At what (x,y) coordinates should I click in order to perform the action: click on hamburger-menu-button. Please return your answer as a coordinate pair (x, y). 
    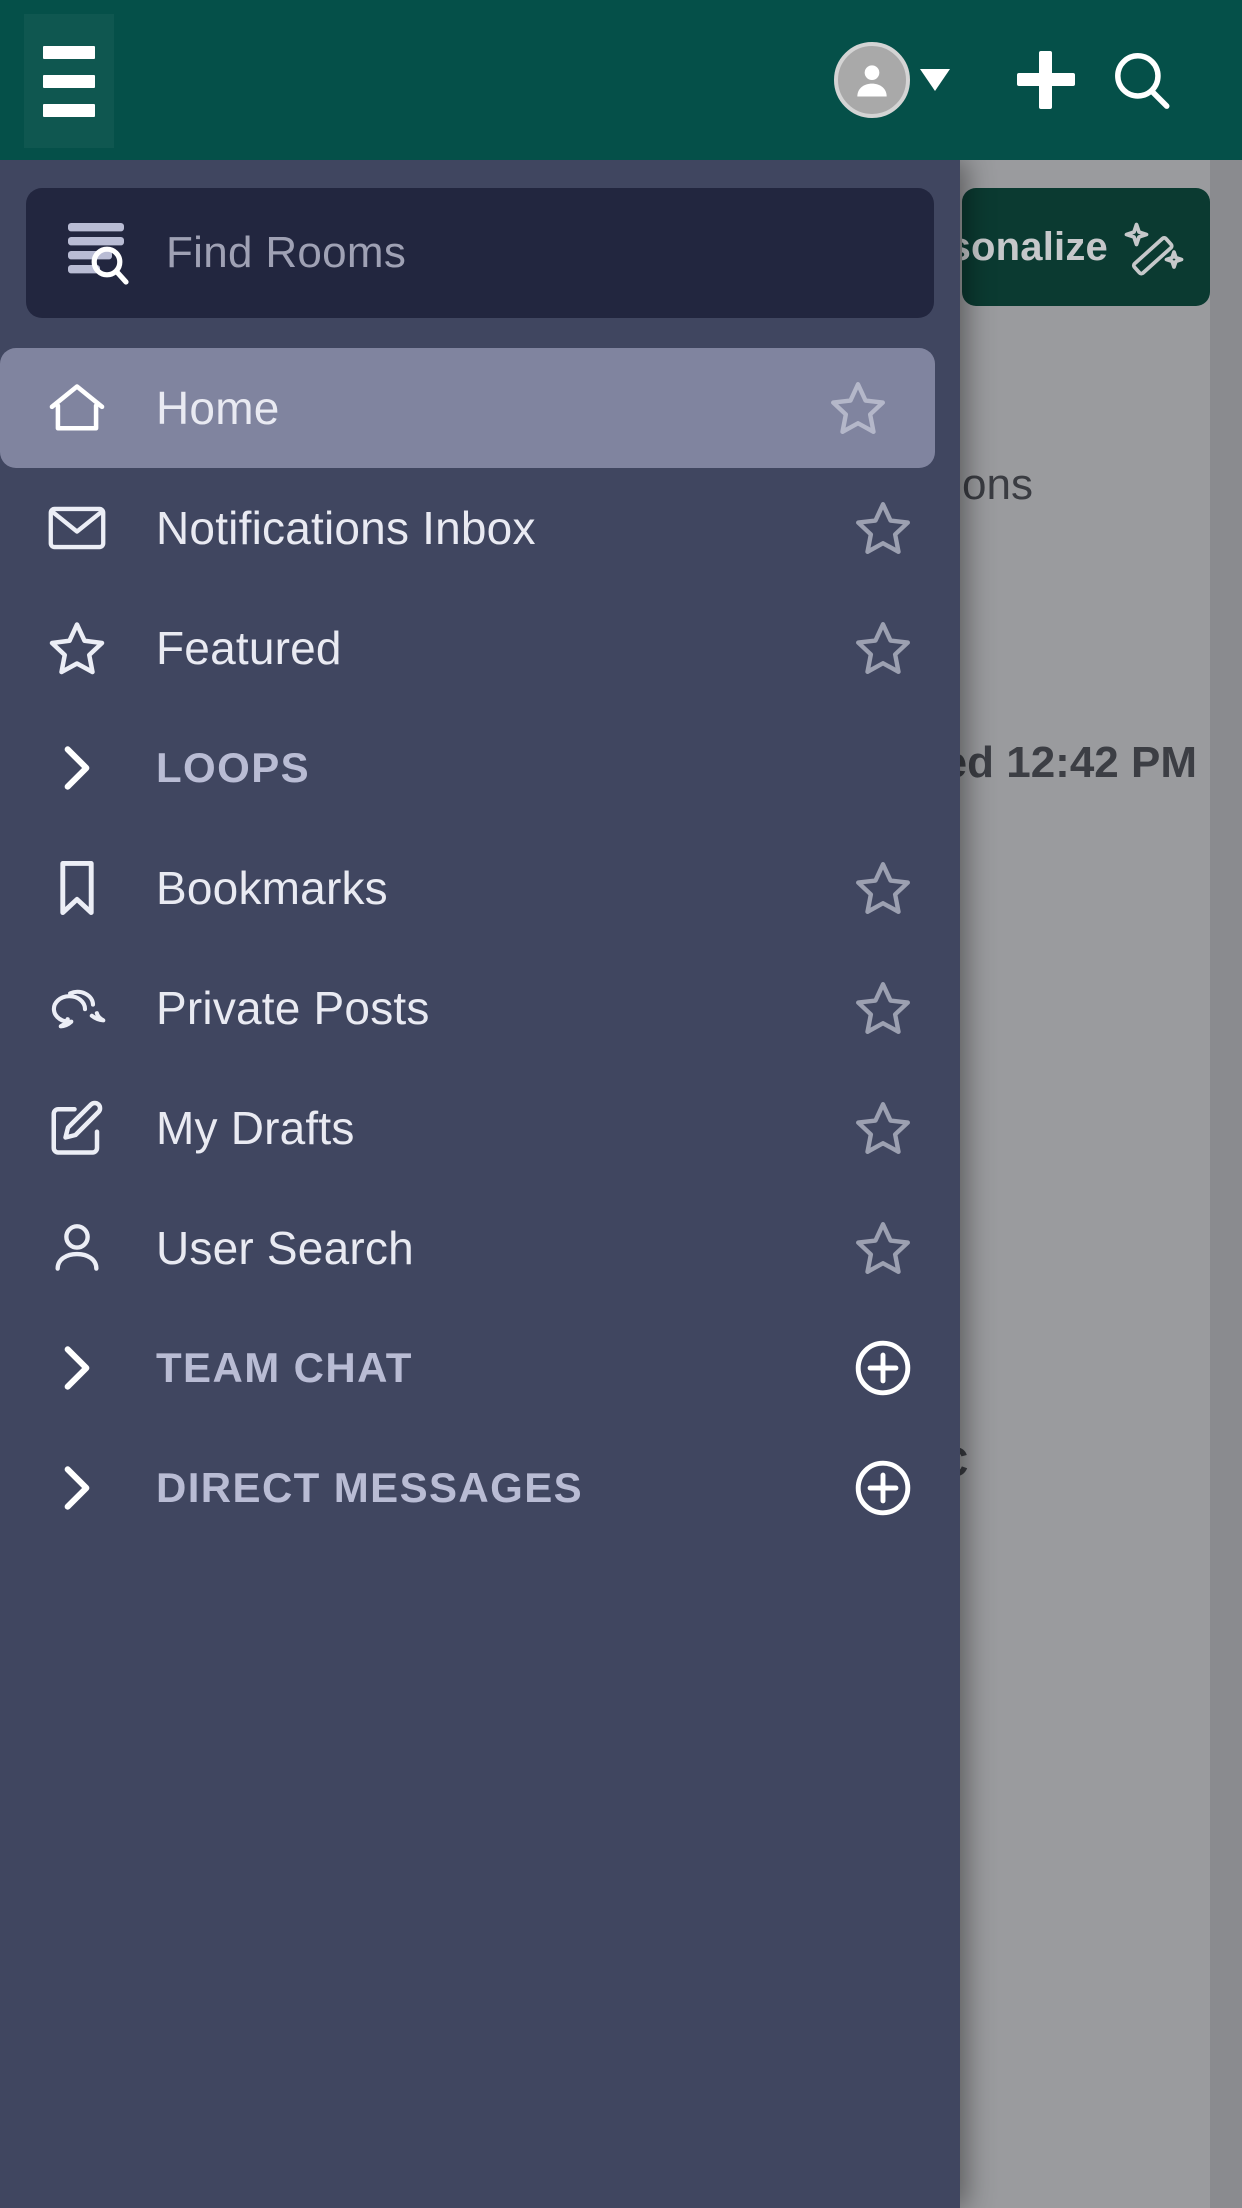
    Looking at the image, I should click on (69, 81).